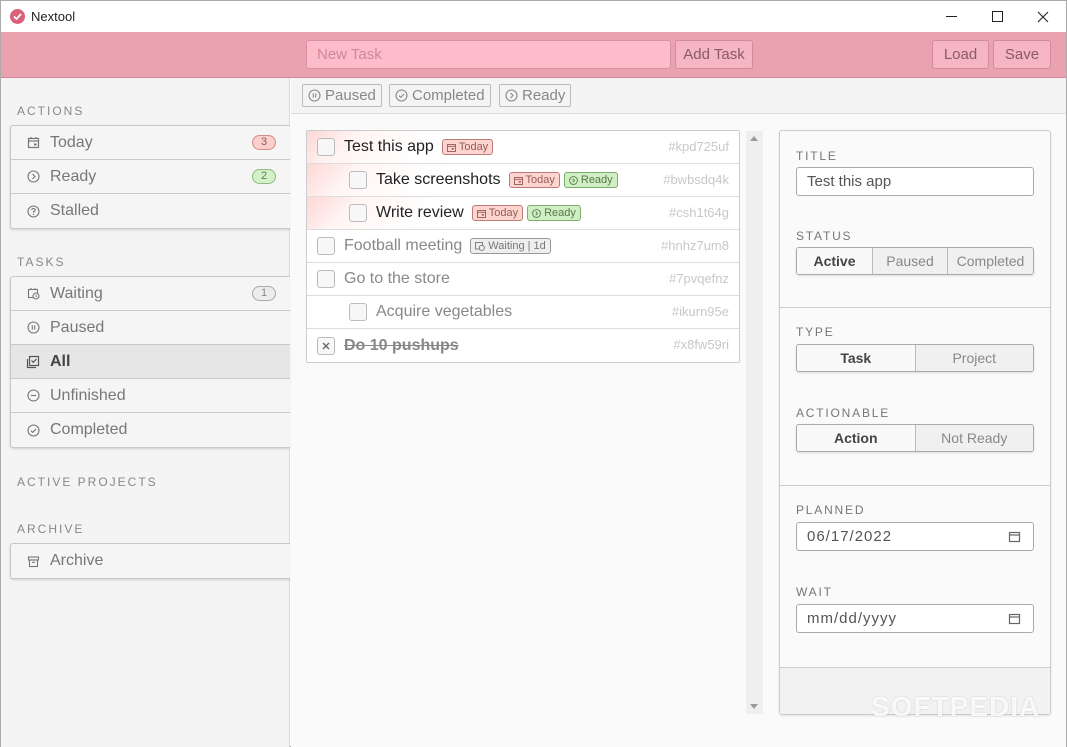  Describe the element at coordinates (824, 236) in the screenshot. I see `status-label: STATUS` at that location.